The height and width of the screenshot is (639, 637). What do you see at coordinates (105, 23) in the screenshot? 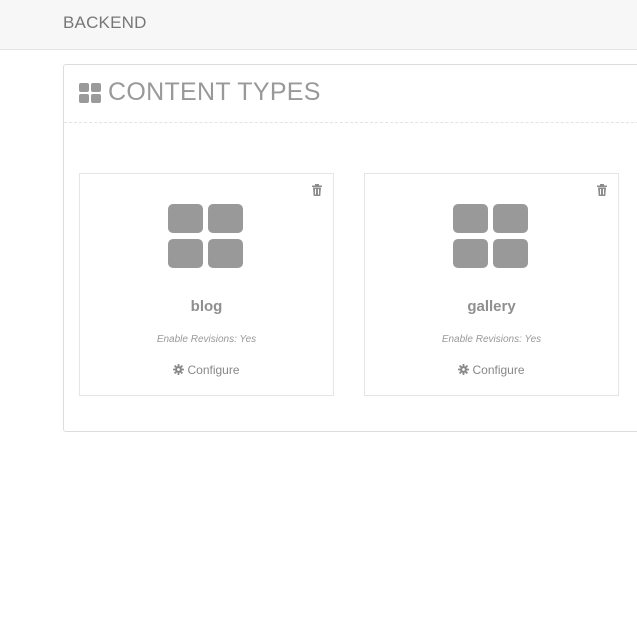
I see `brand-link: BACKEND` at bounding box center [105, 23].